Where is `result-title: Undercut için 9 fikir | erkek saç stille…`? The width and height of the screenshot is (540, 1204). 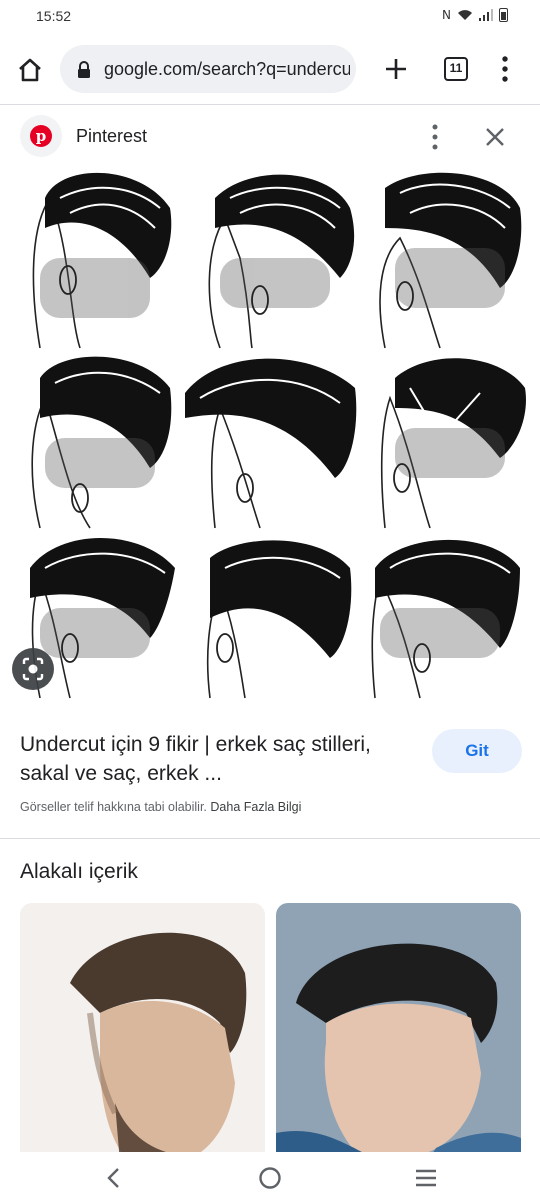
result-title: Undercut için 9 fikir | erkek saç stille… is located at coordinates (220, 759).